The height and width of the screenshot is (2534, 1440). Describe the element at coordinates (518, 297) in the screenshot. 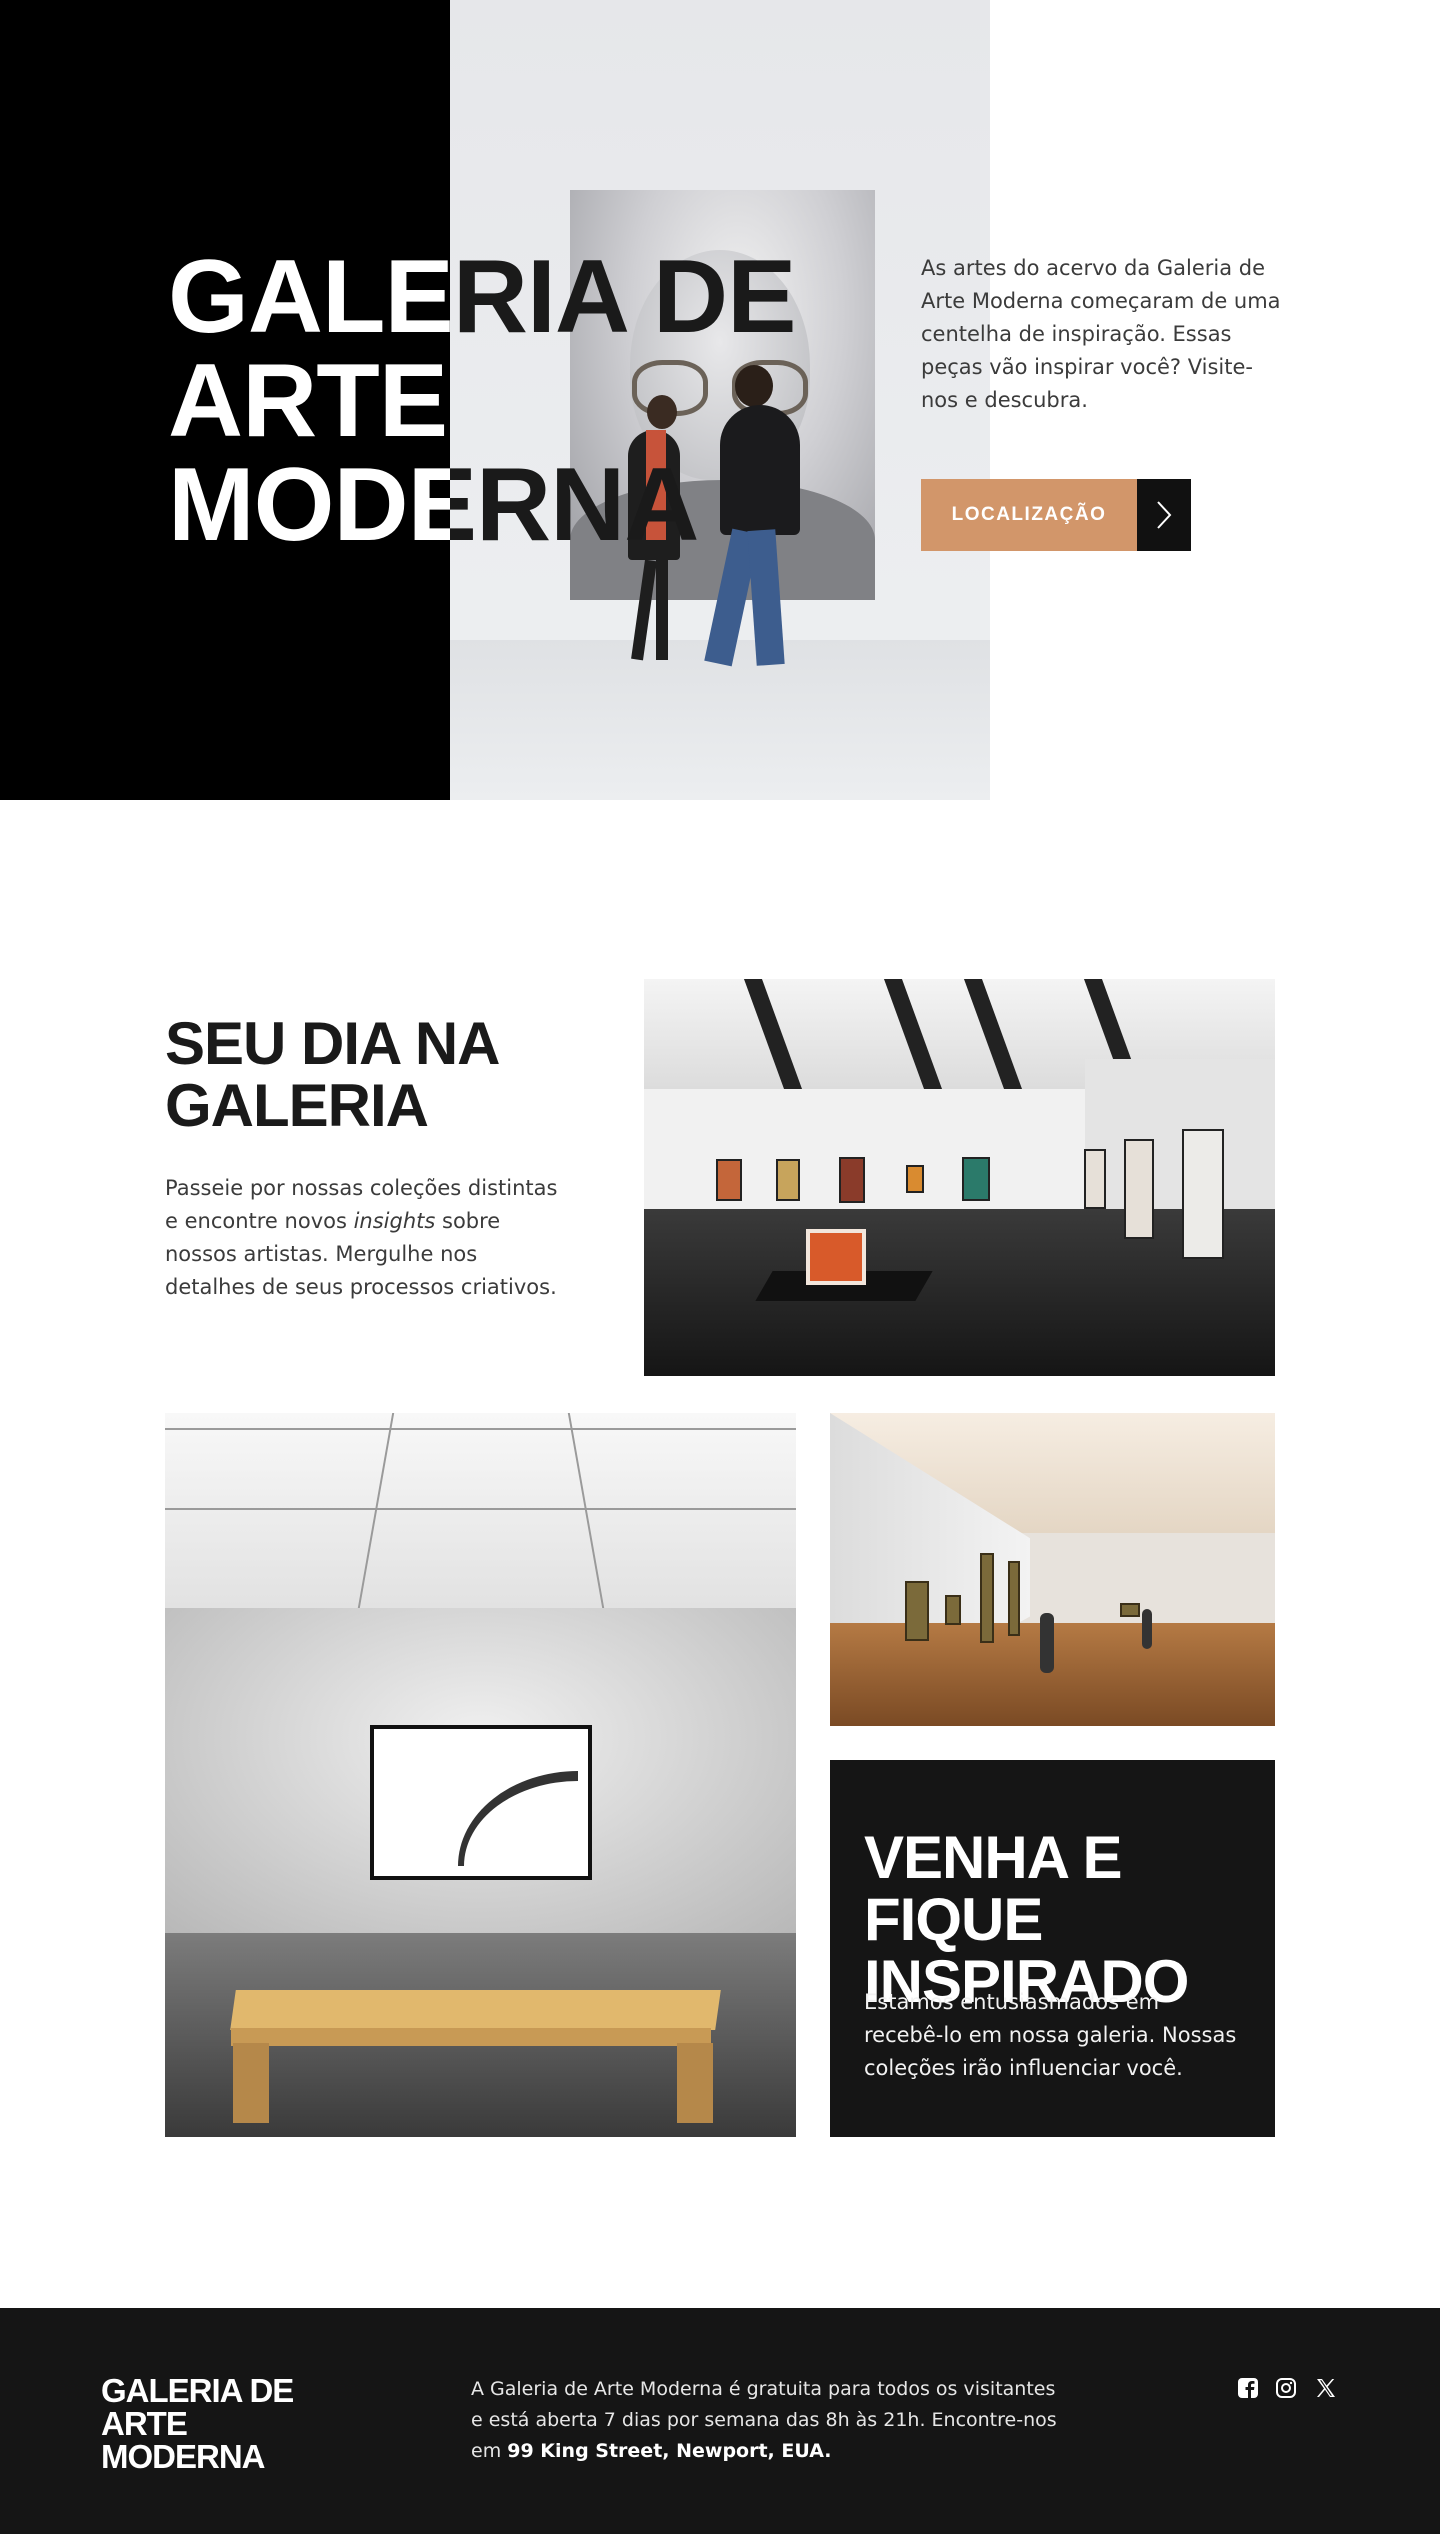

I see `hero-title-line: GALERIA DE` at that location.